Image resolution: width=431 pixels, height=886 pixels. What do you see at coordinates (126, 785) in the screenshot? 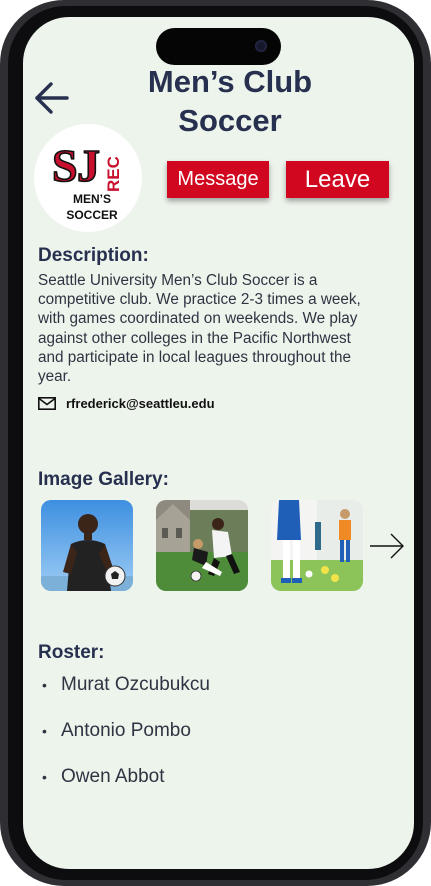
I see `roster-member: Owen Abbot` at bounding box center [126, 785].